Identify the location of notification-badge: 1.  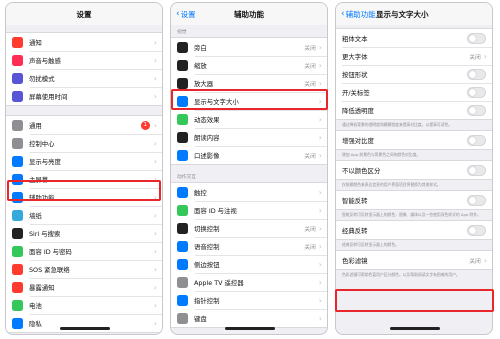
(145, 125).